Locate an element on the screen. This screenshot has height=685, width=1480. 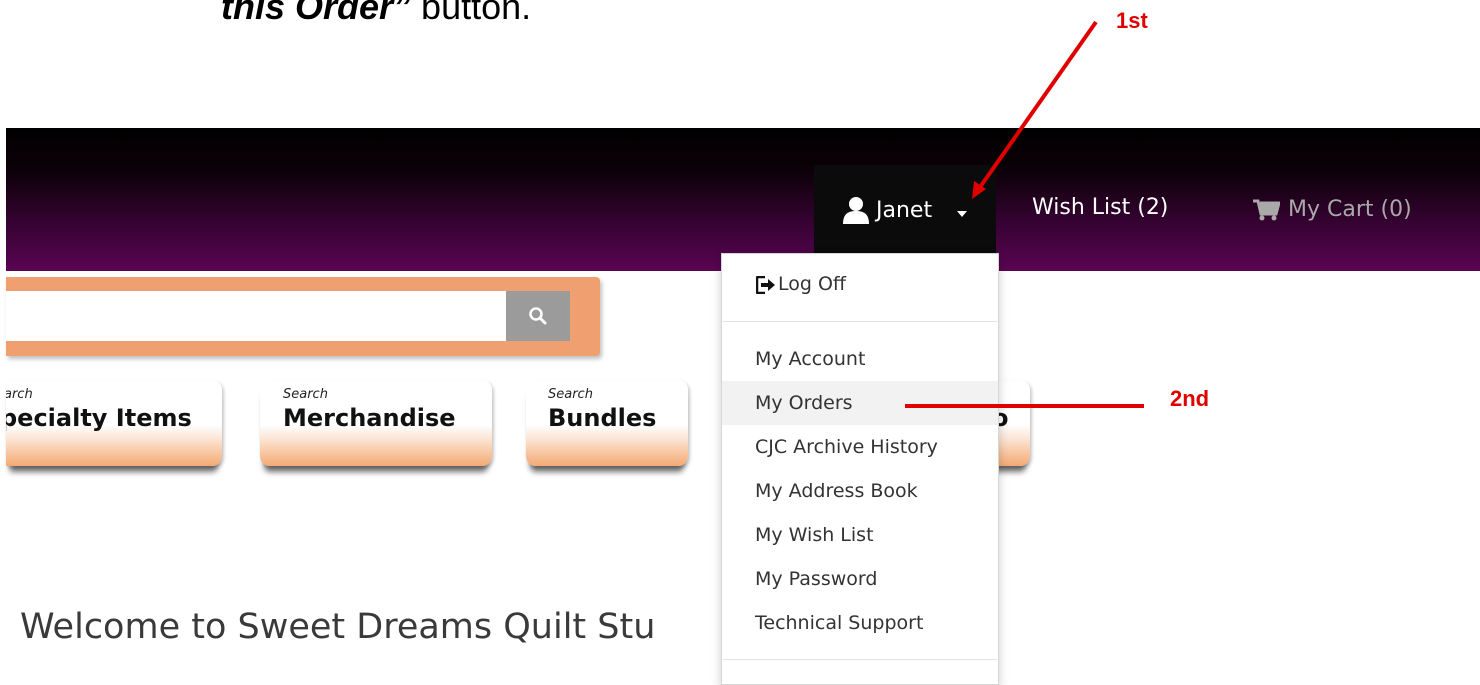
annotation-arrow-1st is located at coordinates (1037, 106).